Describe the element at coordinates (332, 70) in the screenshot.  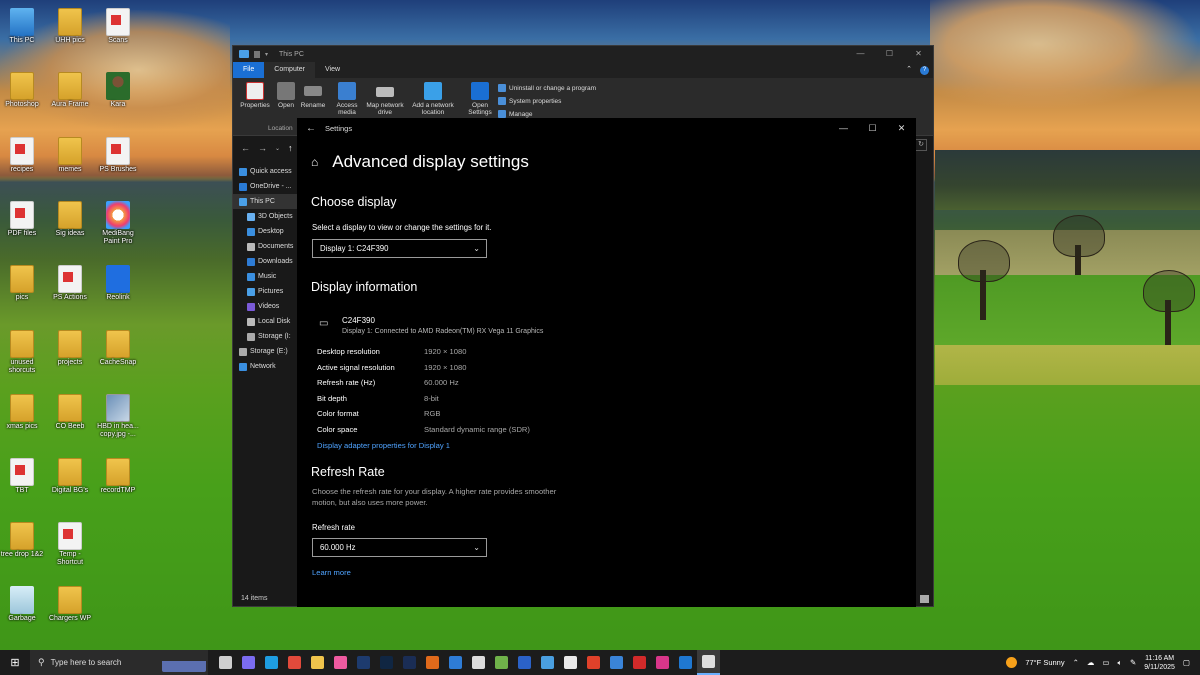
I see `tab-view: View` at that location.